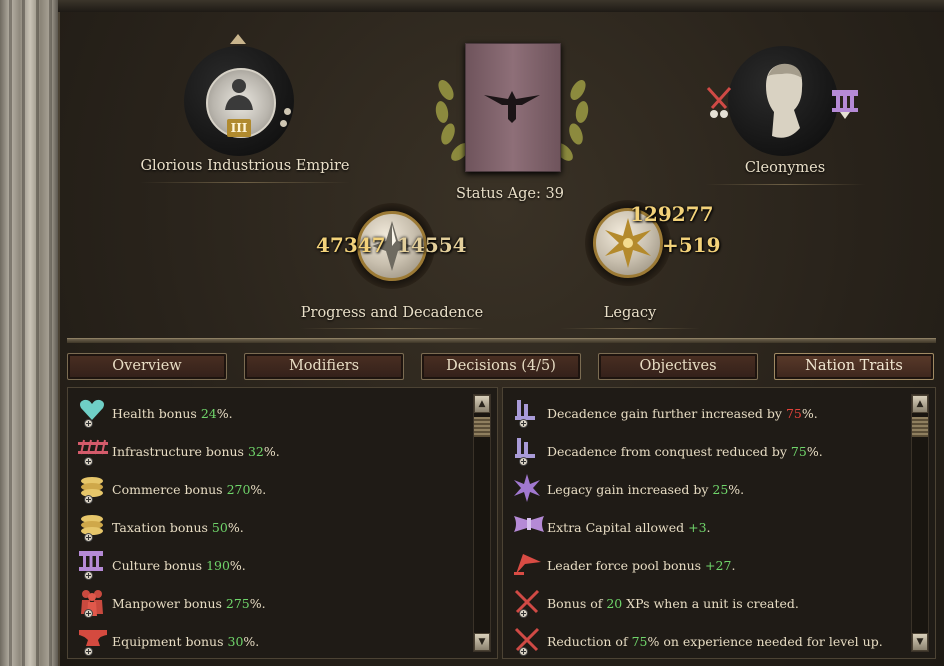 The image size is (944, 666). What do you see at coordinates (630, 313) in the screenshot?
I see `legacy-label: Legacy` at bounding box center [630, 313].